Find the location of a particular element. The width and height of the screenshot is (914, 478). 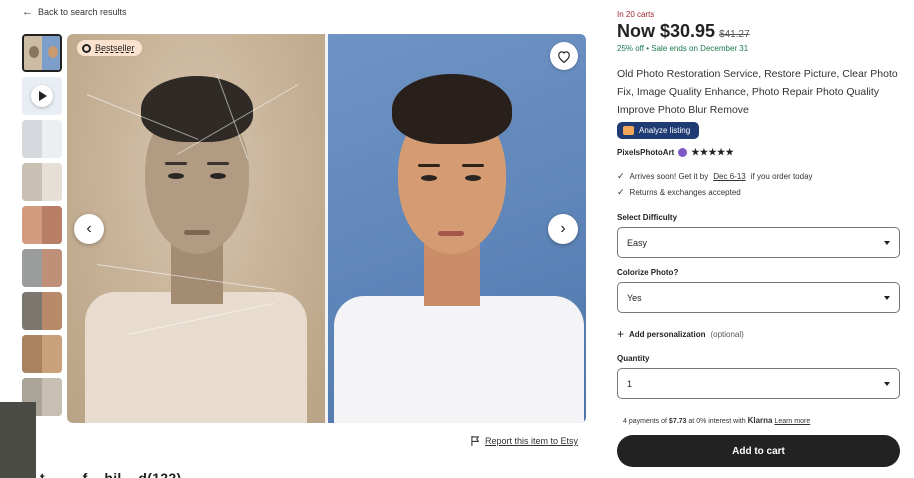

heart-icon is located at coordinates (564, 56).